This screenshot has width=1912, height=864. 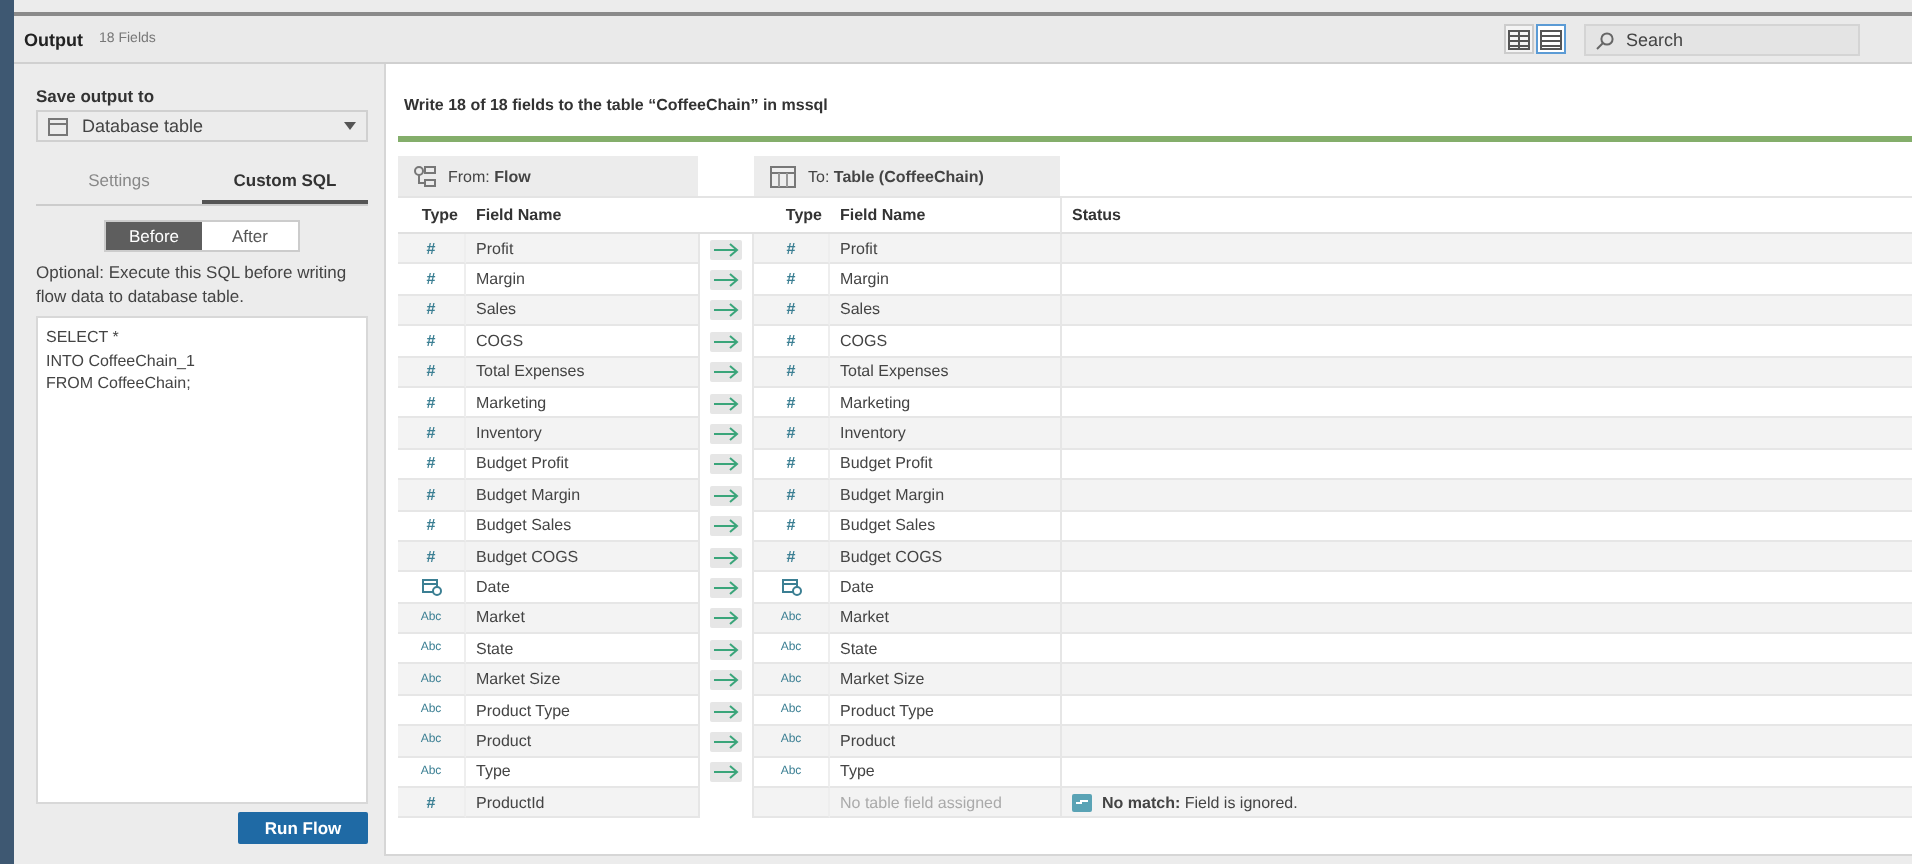 I want to click on output-type-dropdown: Database table, so click(x=202, y=126).